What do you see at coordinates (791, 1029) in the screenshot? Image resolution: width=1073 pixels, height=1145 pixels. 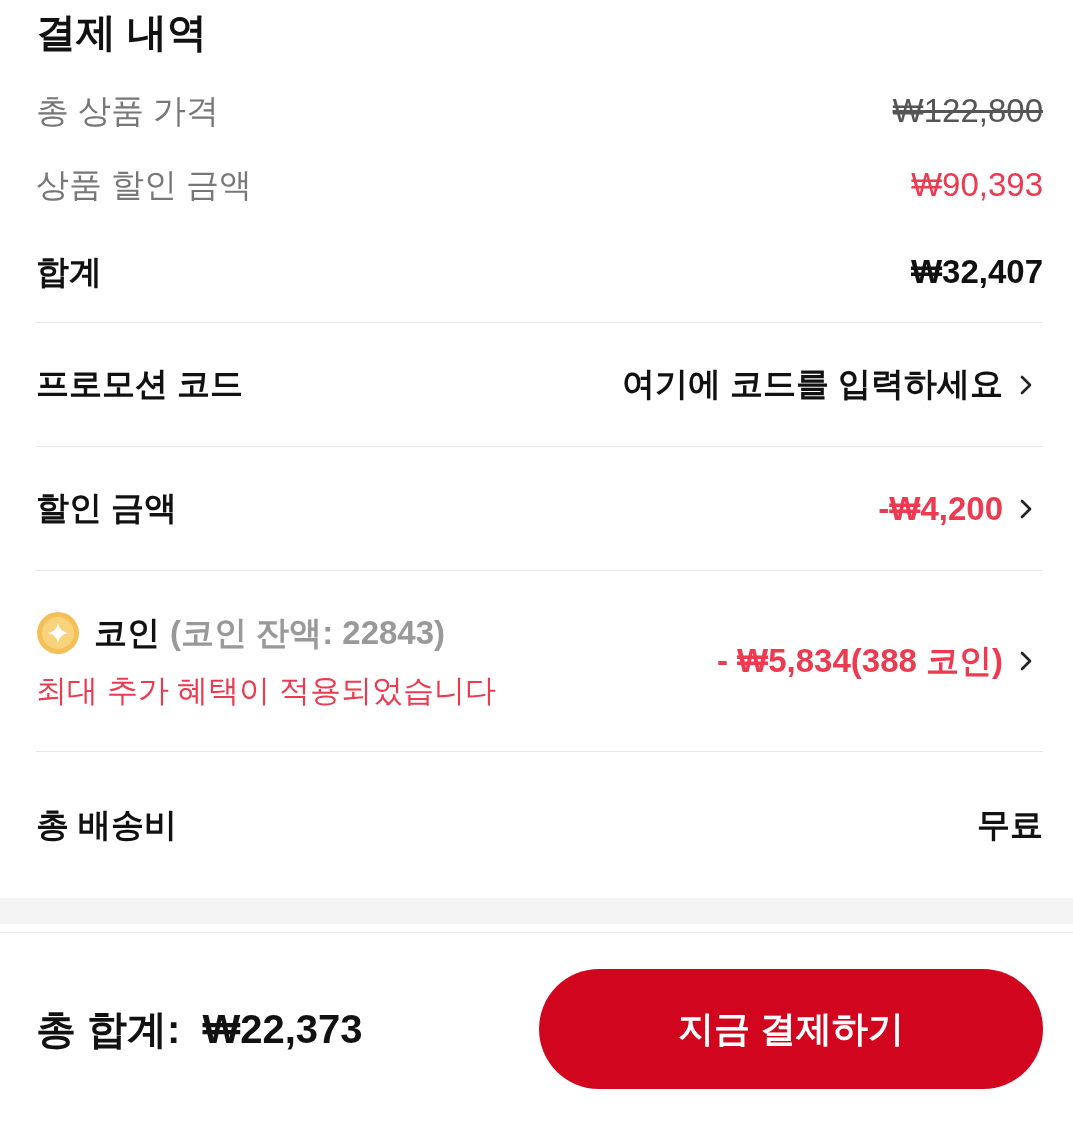 I see `pay-now-button: 지금 결제하기` at bounding box center [791, 1029].